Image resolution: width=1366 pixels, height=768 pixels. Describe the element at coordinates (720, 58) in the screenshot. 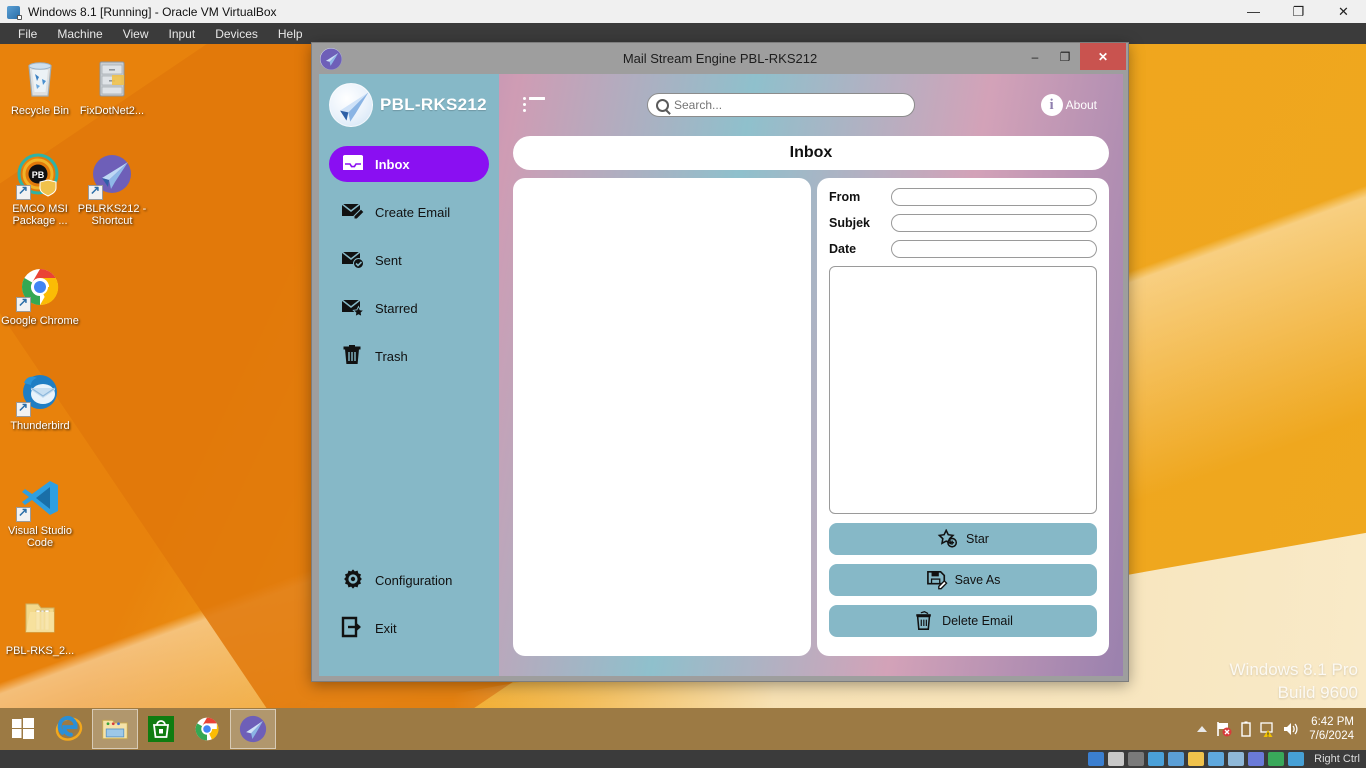

I see `app-title-text: Mail Stream Engine PBL-RKS212` at that location.